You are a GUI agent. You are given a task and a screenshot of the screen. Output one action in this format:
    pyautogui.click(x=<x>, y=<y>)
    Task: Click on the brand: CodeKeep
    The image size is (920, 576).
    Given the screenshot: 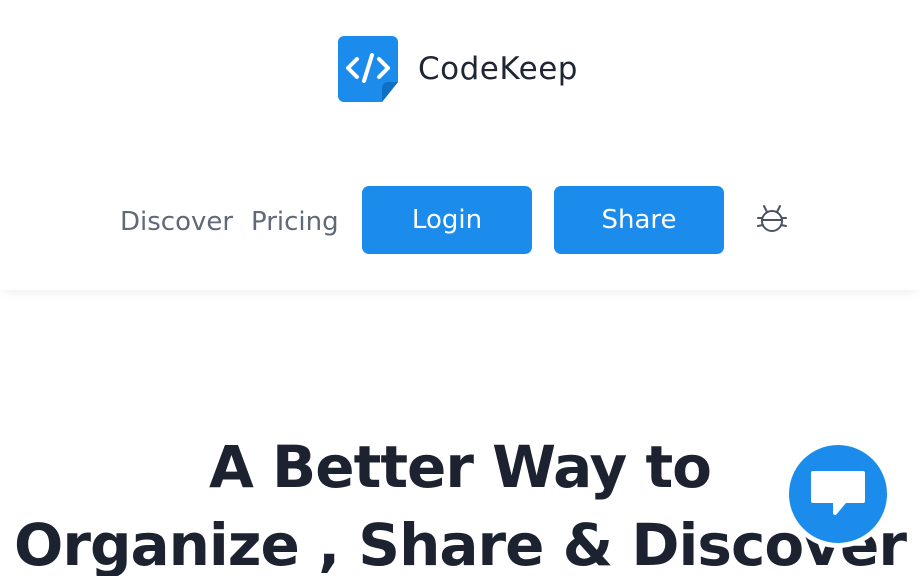 What is the action you would take?
    pyautogui.click(x=458, y=69)
    